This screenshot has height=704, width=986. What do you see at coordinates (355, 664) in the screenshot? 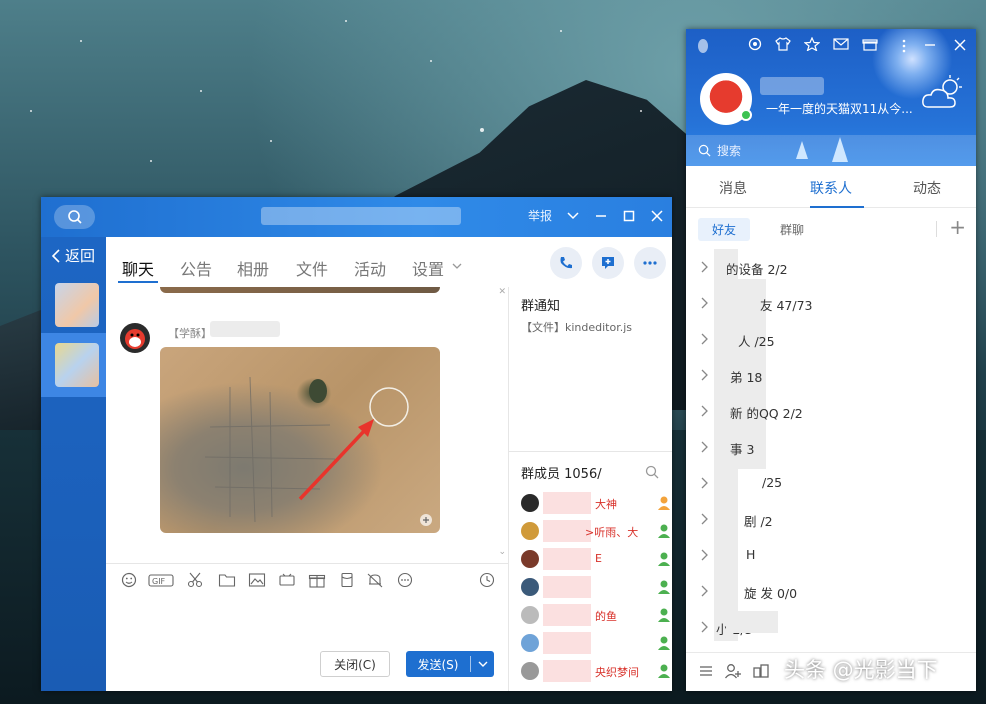
I see `close-chat-button: 关闭(C)` at bounding box center [355, 664].